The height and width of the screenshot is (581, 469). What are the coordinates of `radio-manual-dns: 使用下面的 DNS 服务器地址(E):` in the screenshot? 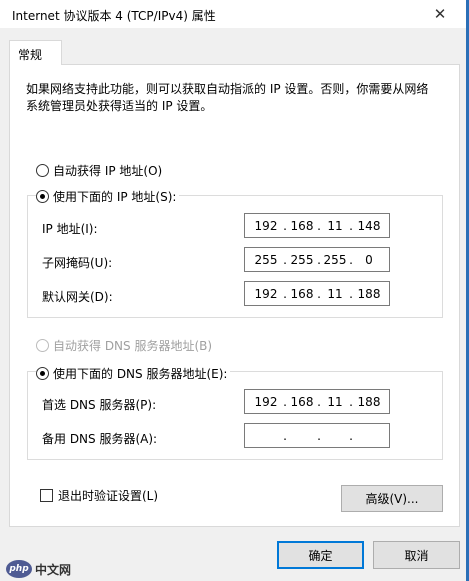 It's located at (133, 373).